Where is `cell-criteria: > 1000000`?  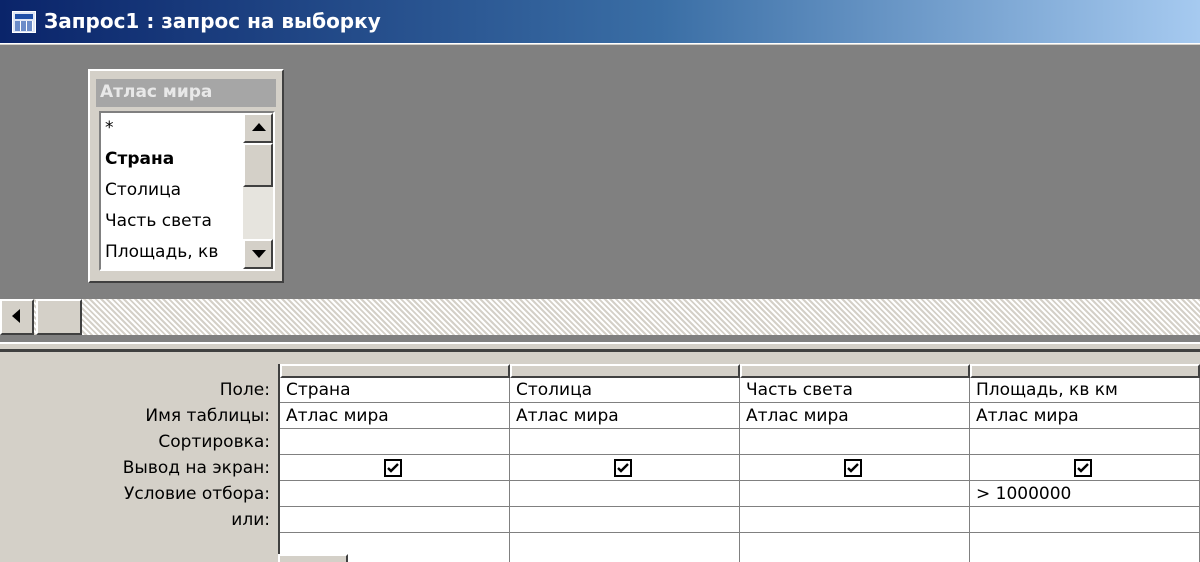
cell-criteria: > 1000000 is located at coordinates (1084, 494).